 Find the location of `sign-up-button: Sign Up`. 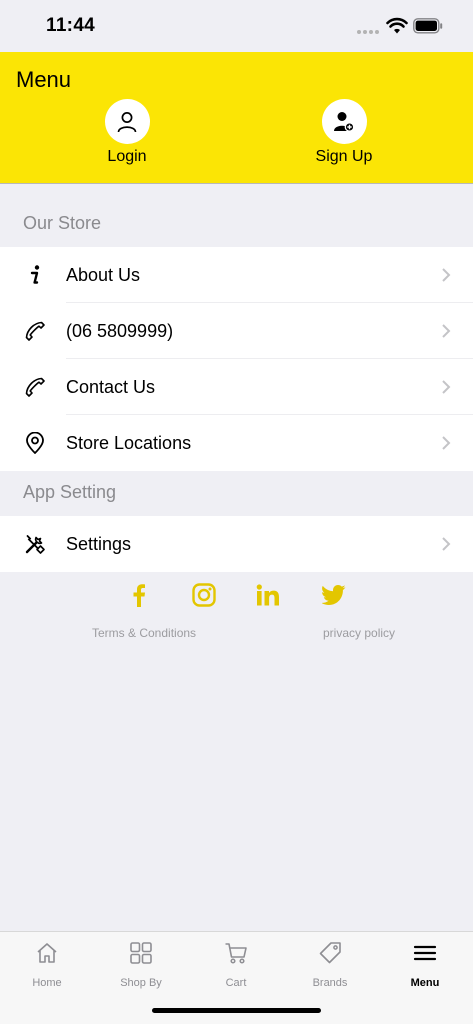

sign-up-button: Sign Up is located at coordinates (344, 134).